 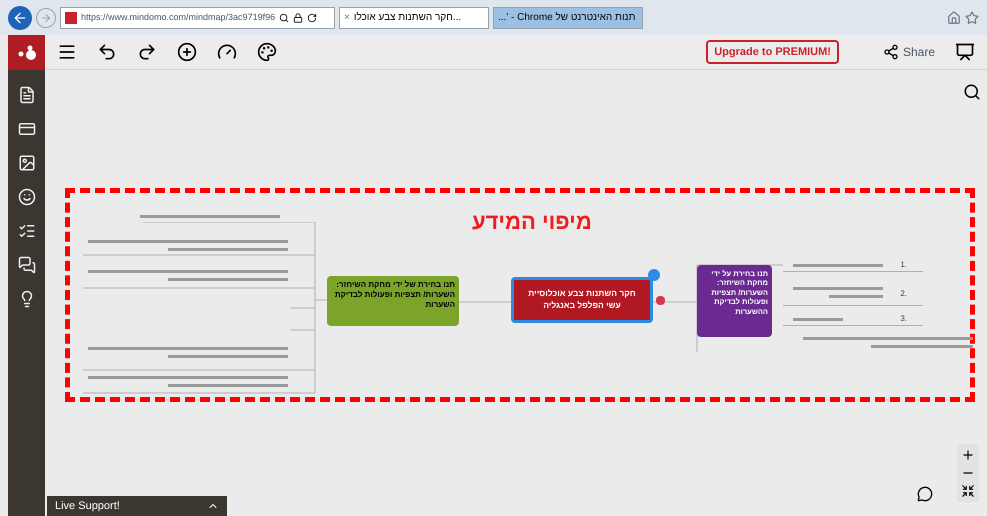 I want to click on live-support-bar: Live Support!, so click(x=137, y=506).